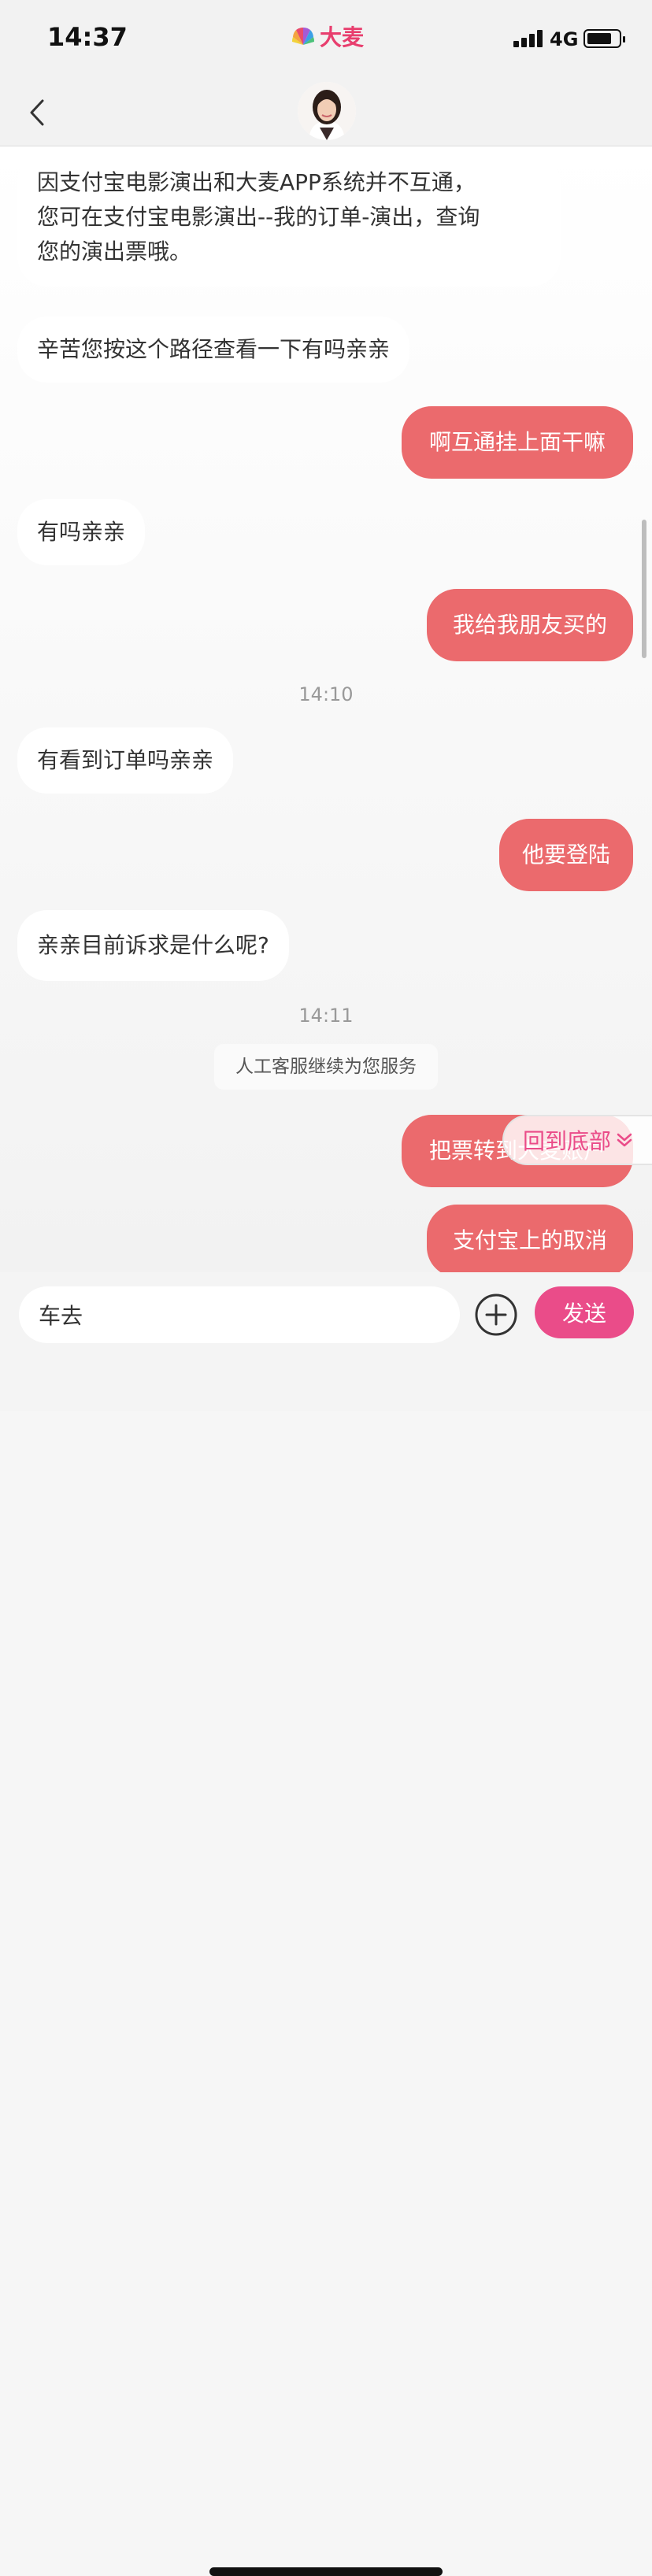  Describe the element at coordinates (564, 39) in the screenshot. I see `network-label: 4G` at that location.